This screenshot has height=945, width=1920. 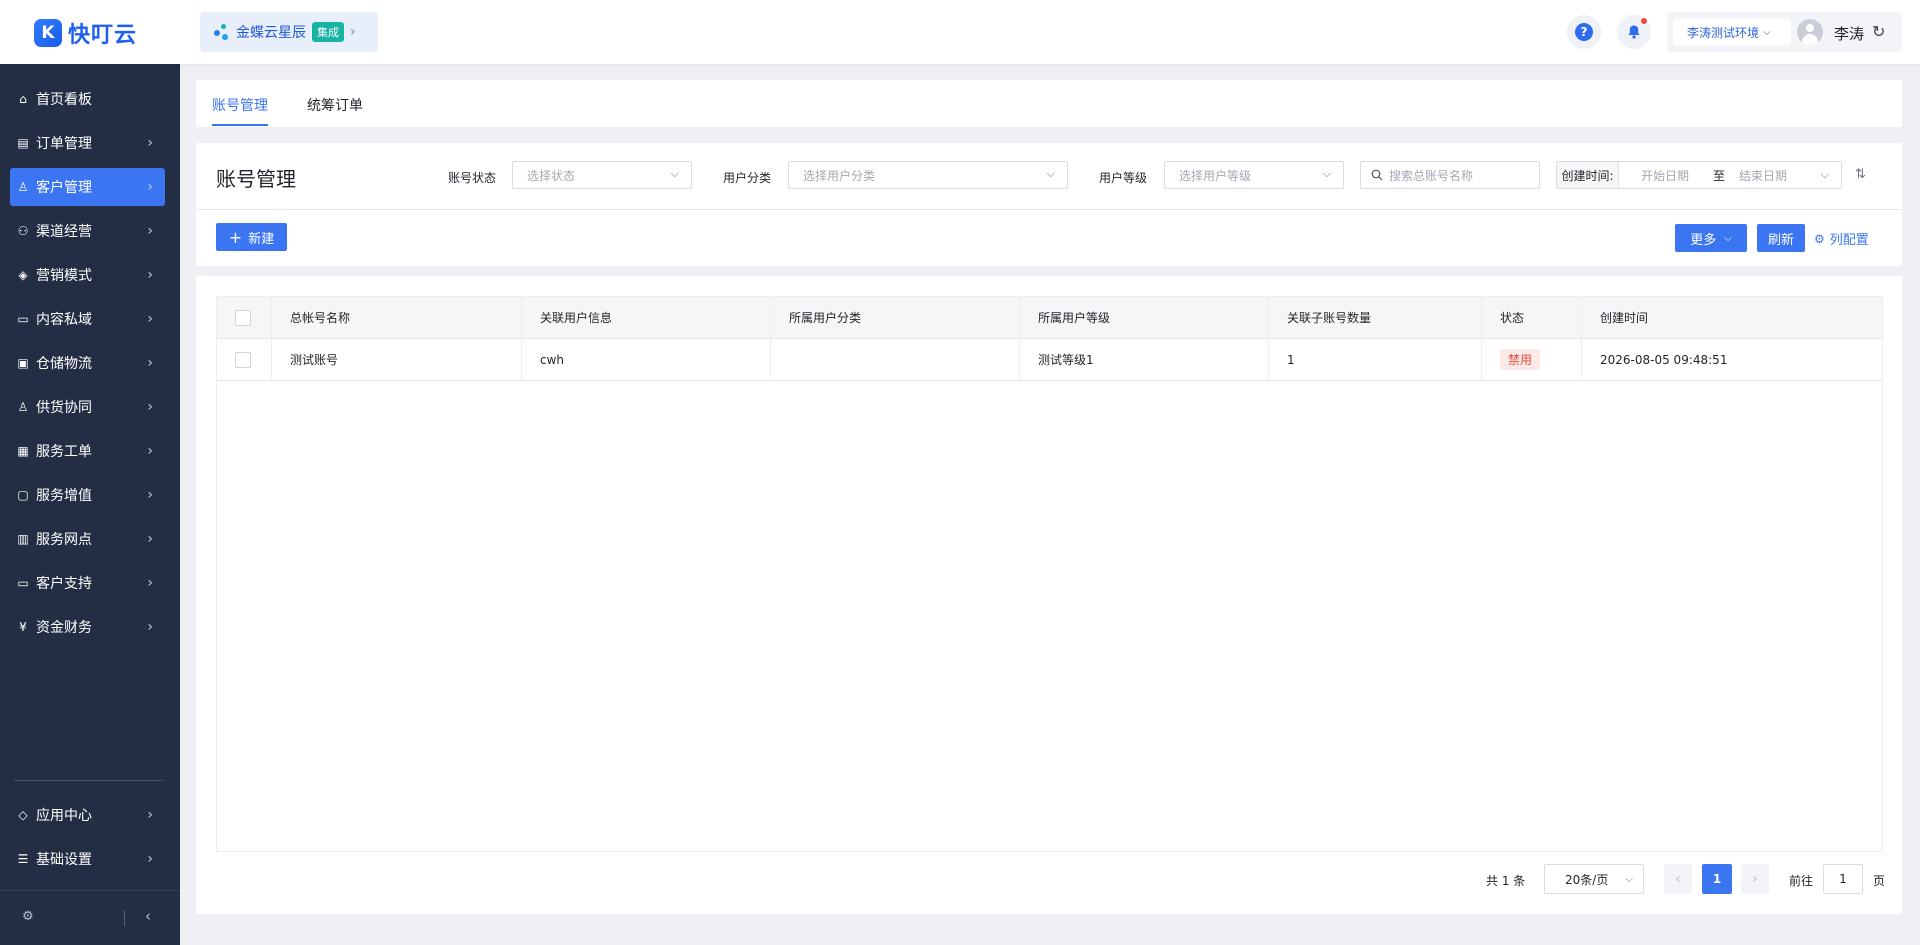 I want to click on prev-page-button: ‹, so click(x=1678, y=879).